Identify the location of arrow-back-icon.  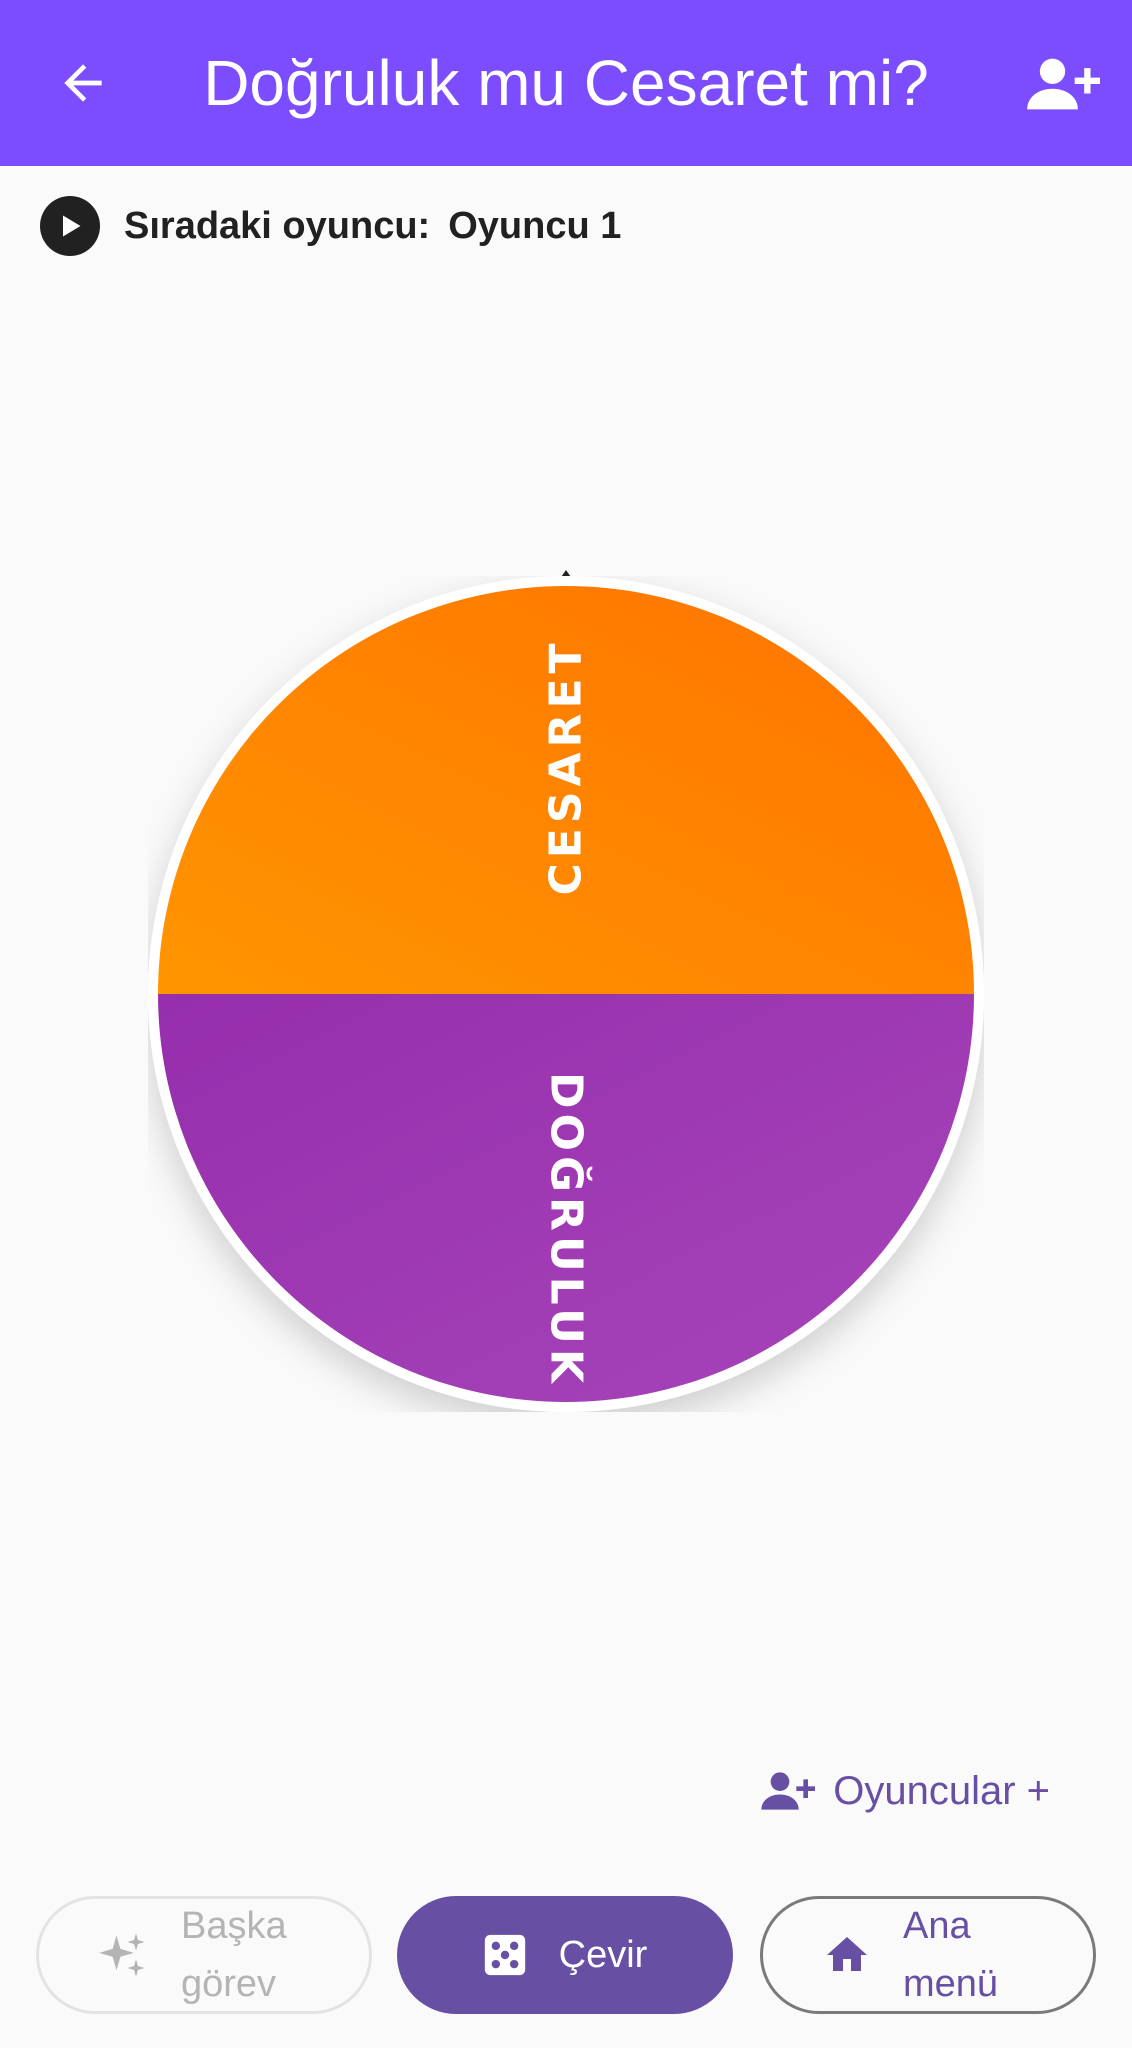
(83, 83).